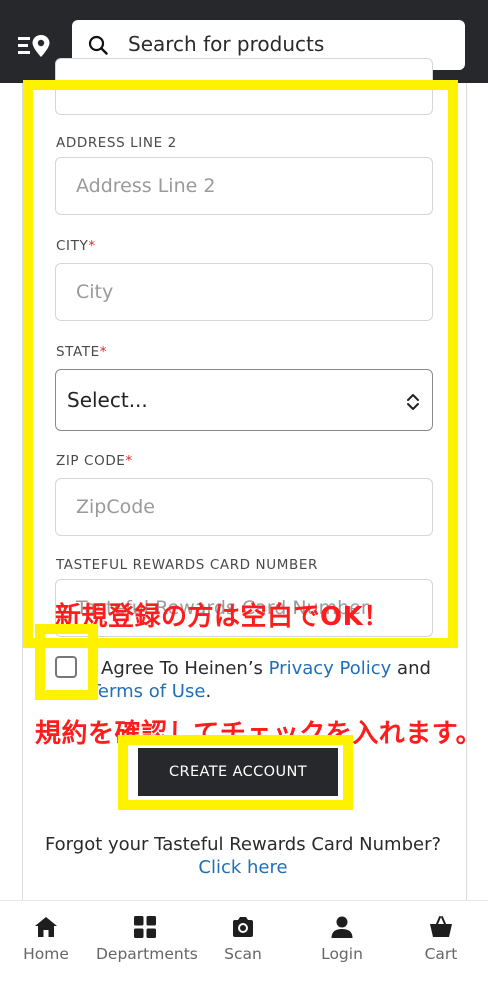 This screenshot has width=488, height=985. I want to click on nav-scan-label: Scan, so click(243, 954).